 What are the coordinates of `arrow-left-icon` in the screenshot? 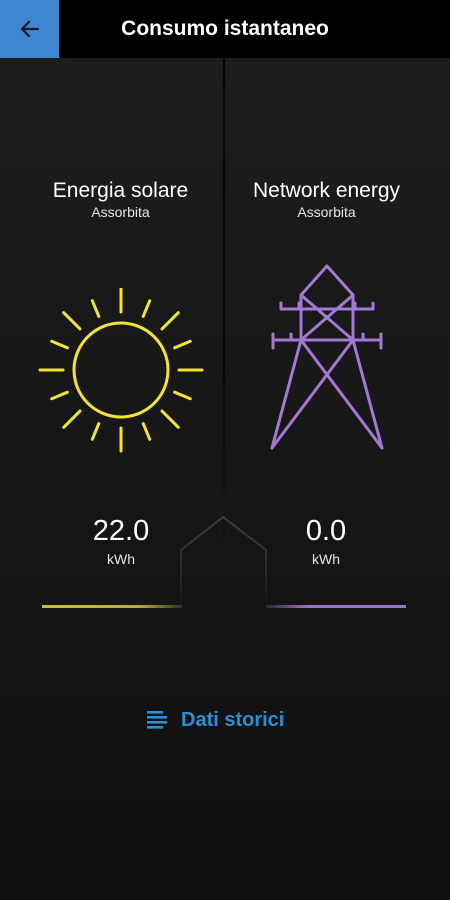 It's located at (29, 29).